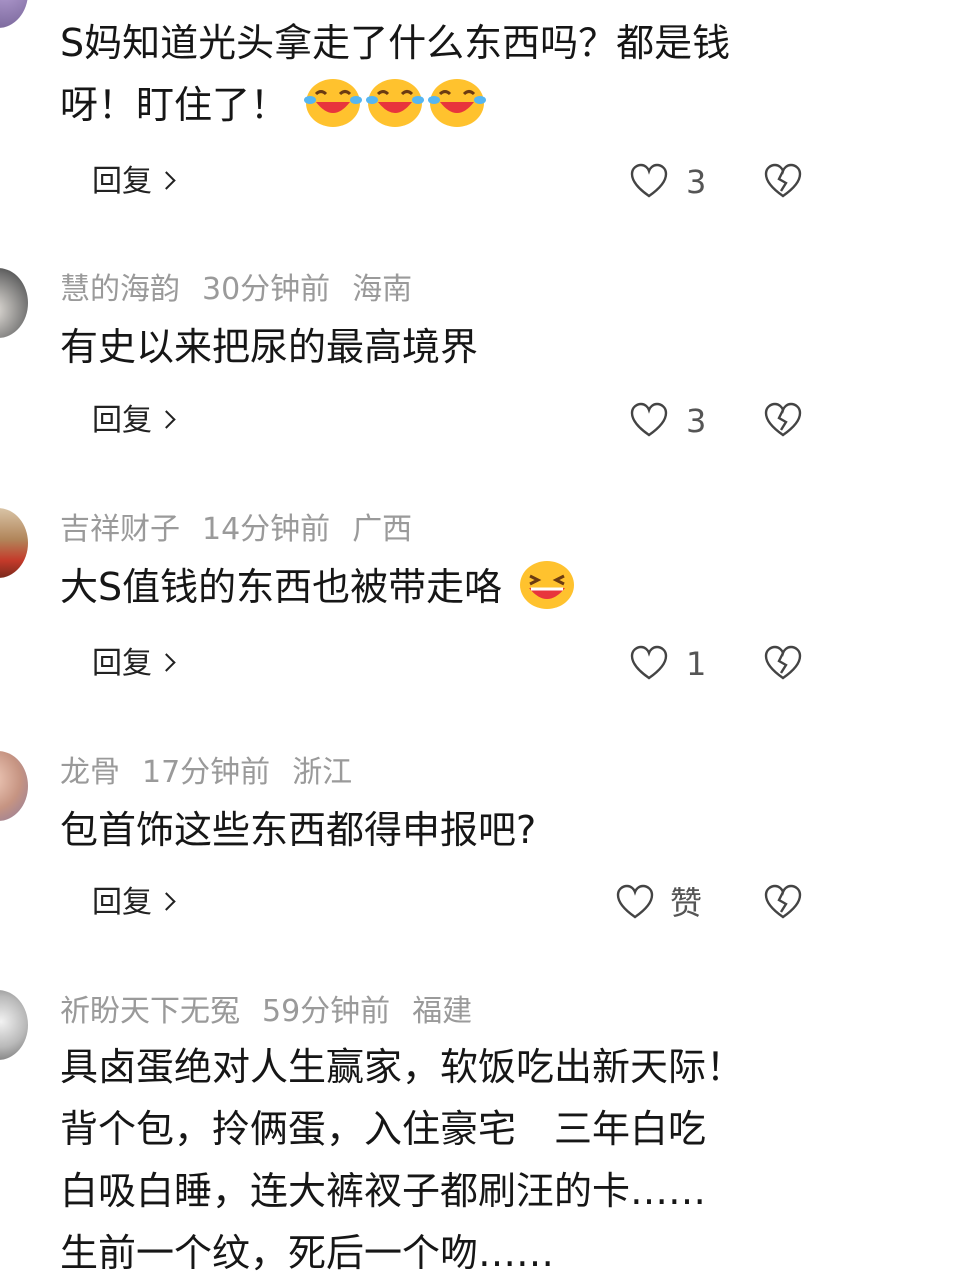  What do you see at coordinates (395, 74) in the screenshot?
I see `comment-text: S妈知道光头拿走了什么东西吗？都是钱 呀！盯住了！` at bounding box center [395, 74].